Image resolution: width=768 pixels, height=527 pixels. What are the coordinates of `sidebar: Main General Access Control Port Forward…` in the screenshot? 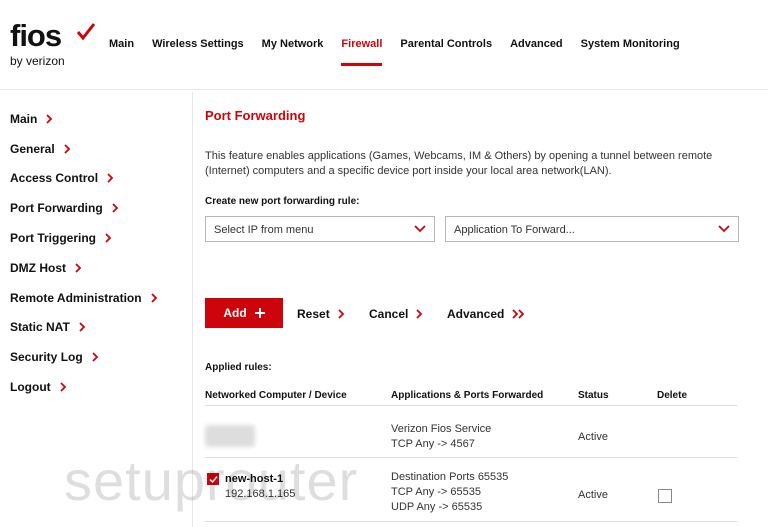 It's located at (95, 253).